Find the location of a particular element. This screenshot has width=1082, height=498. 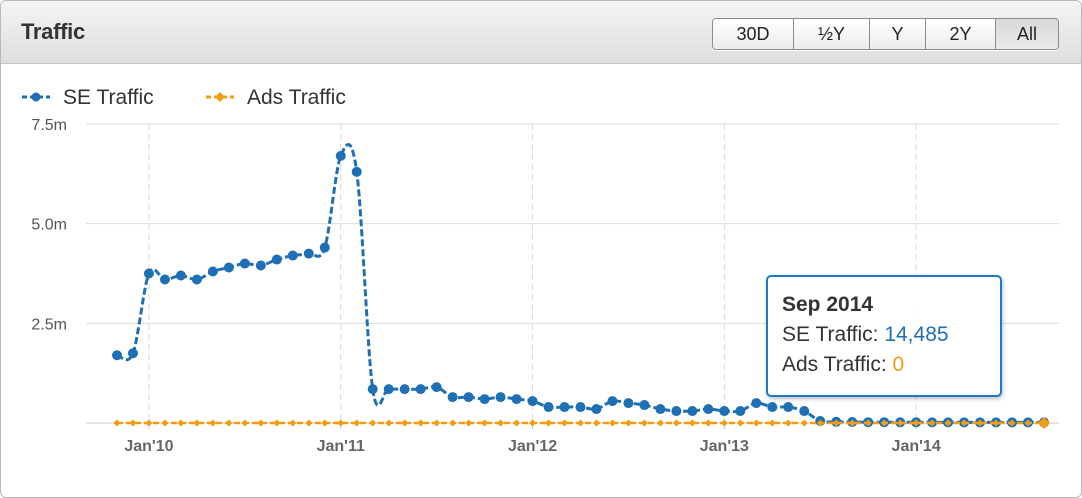

tooltip-se-value: 14,485 is located at coordinates (916, 334).